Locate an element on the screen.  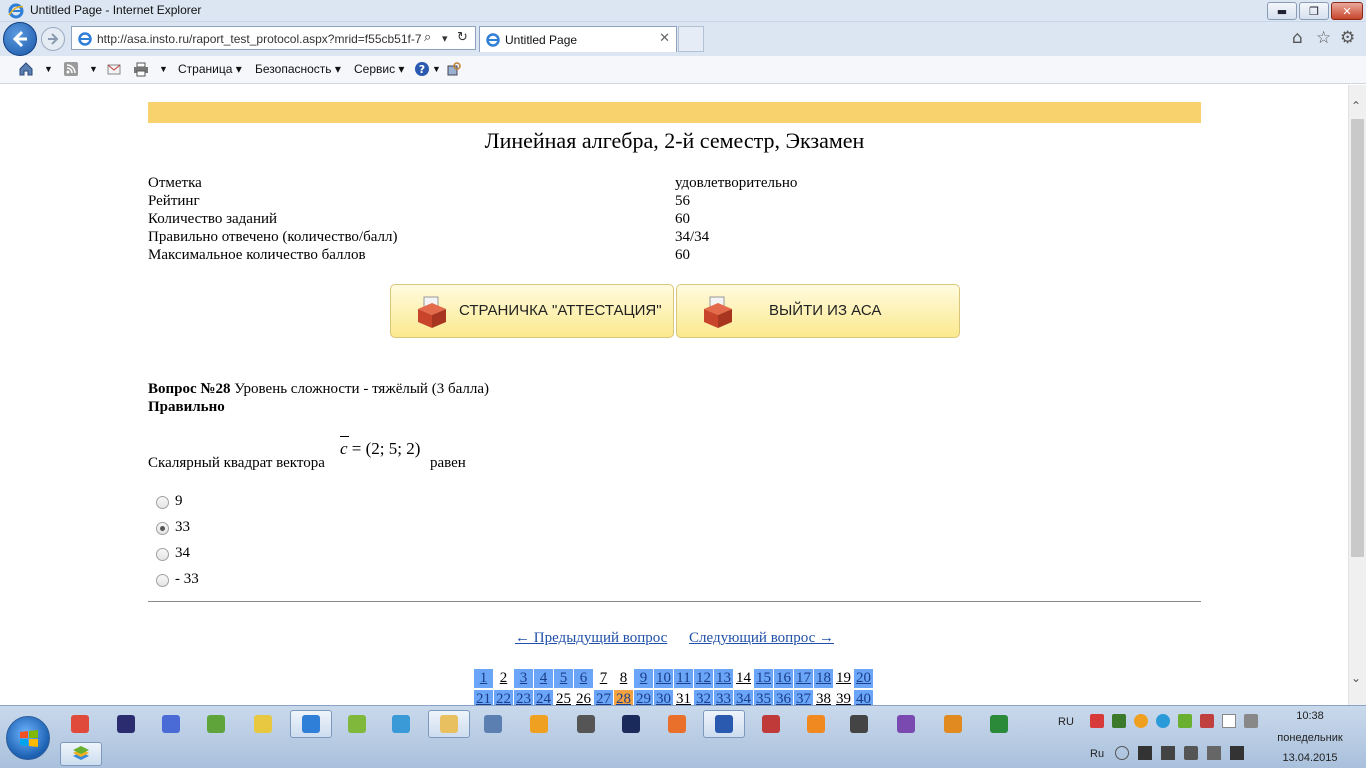
flag-tray-icon is located at coordinates (1168, 753).